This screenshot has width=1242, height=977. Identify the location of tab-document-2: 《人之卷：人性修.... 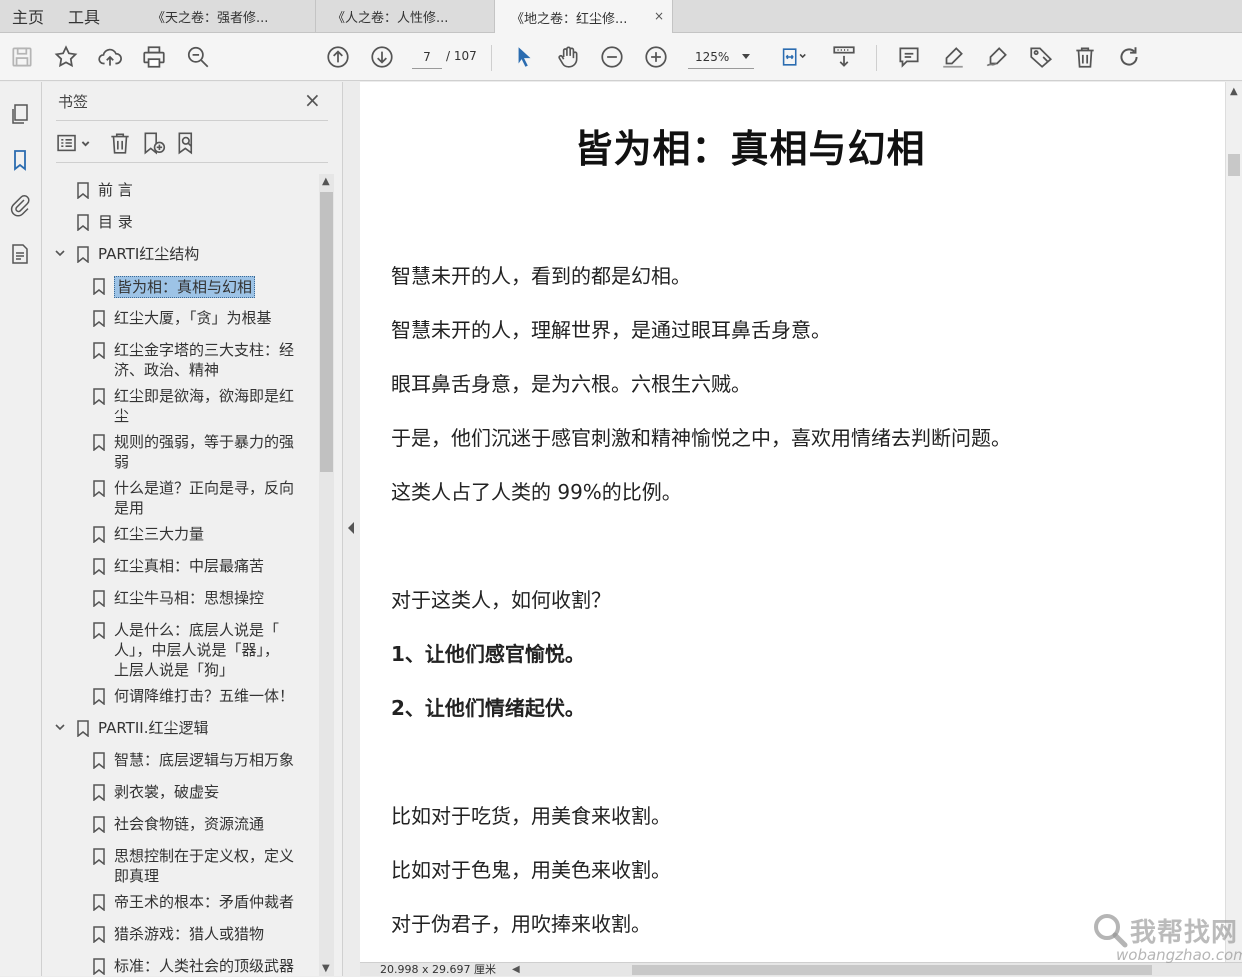
(405, 16).